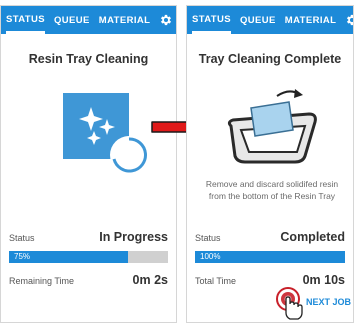 This screenshot has width=354, height=323. Describe the element at coordinates (210, 256) in the screenshot. I see `progress-text: 100%` at that location.